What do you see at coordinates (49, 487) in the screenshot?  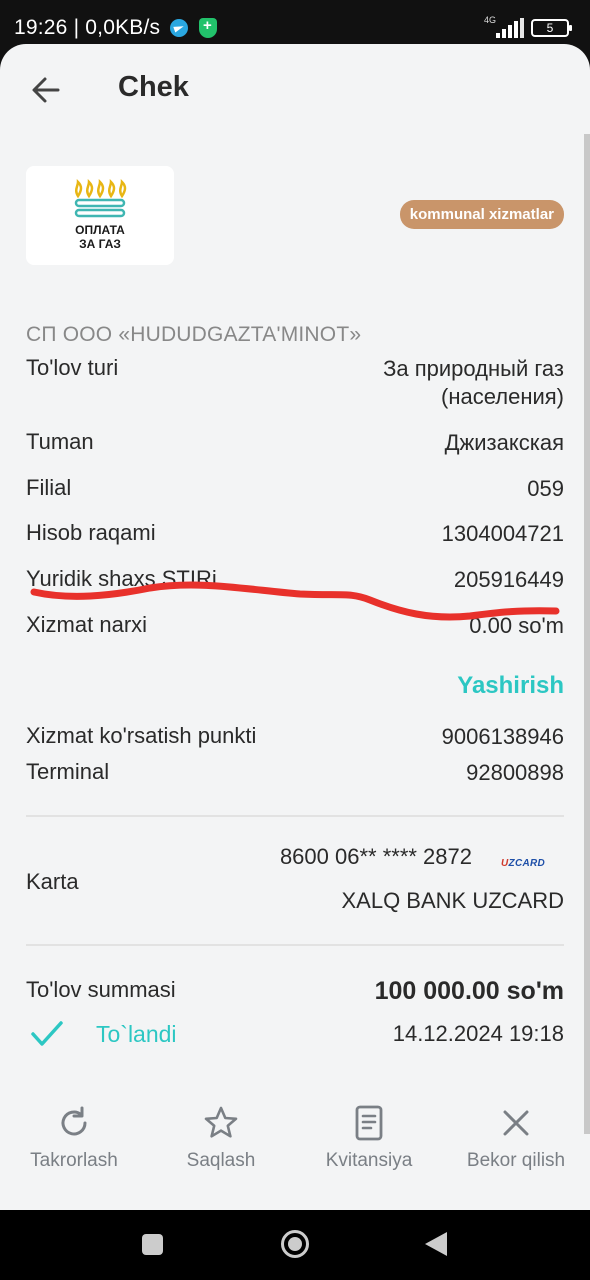 I see `detail-label: Filial` at bounding box center [49, 487].